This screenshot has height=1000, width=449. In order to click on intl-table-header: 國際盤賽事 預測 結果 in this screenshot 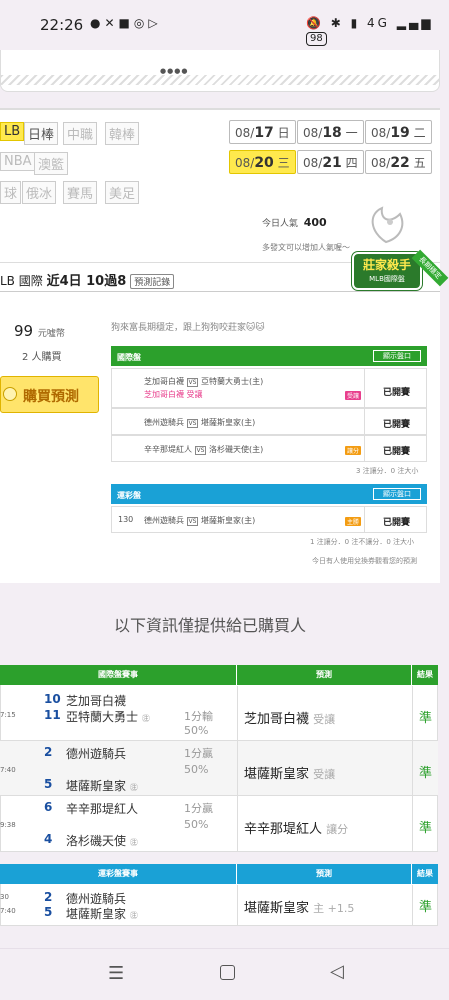, I will do `click(219, 675)`.